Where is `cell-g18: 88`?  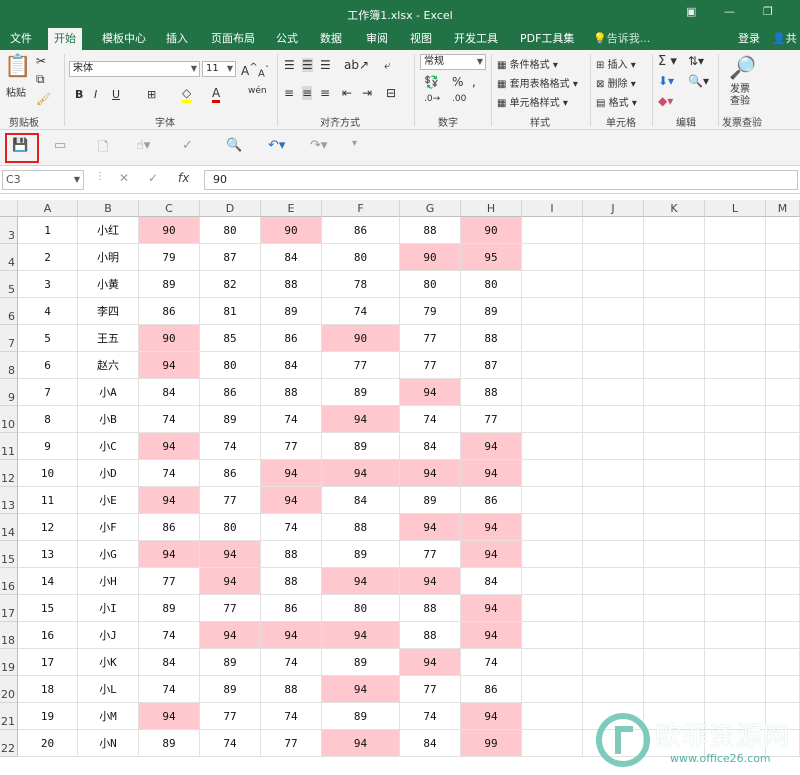 cell-g18: 88 is located at coordinates (430, 635).